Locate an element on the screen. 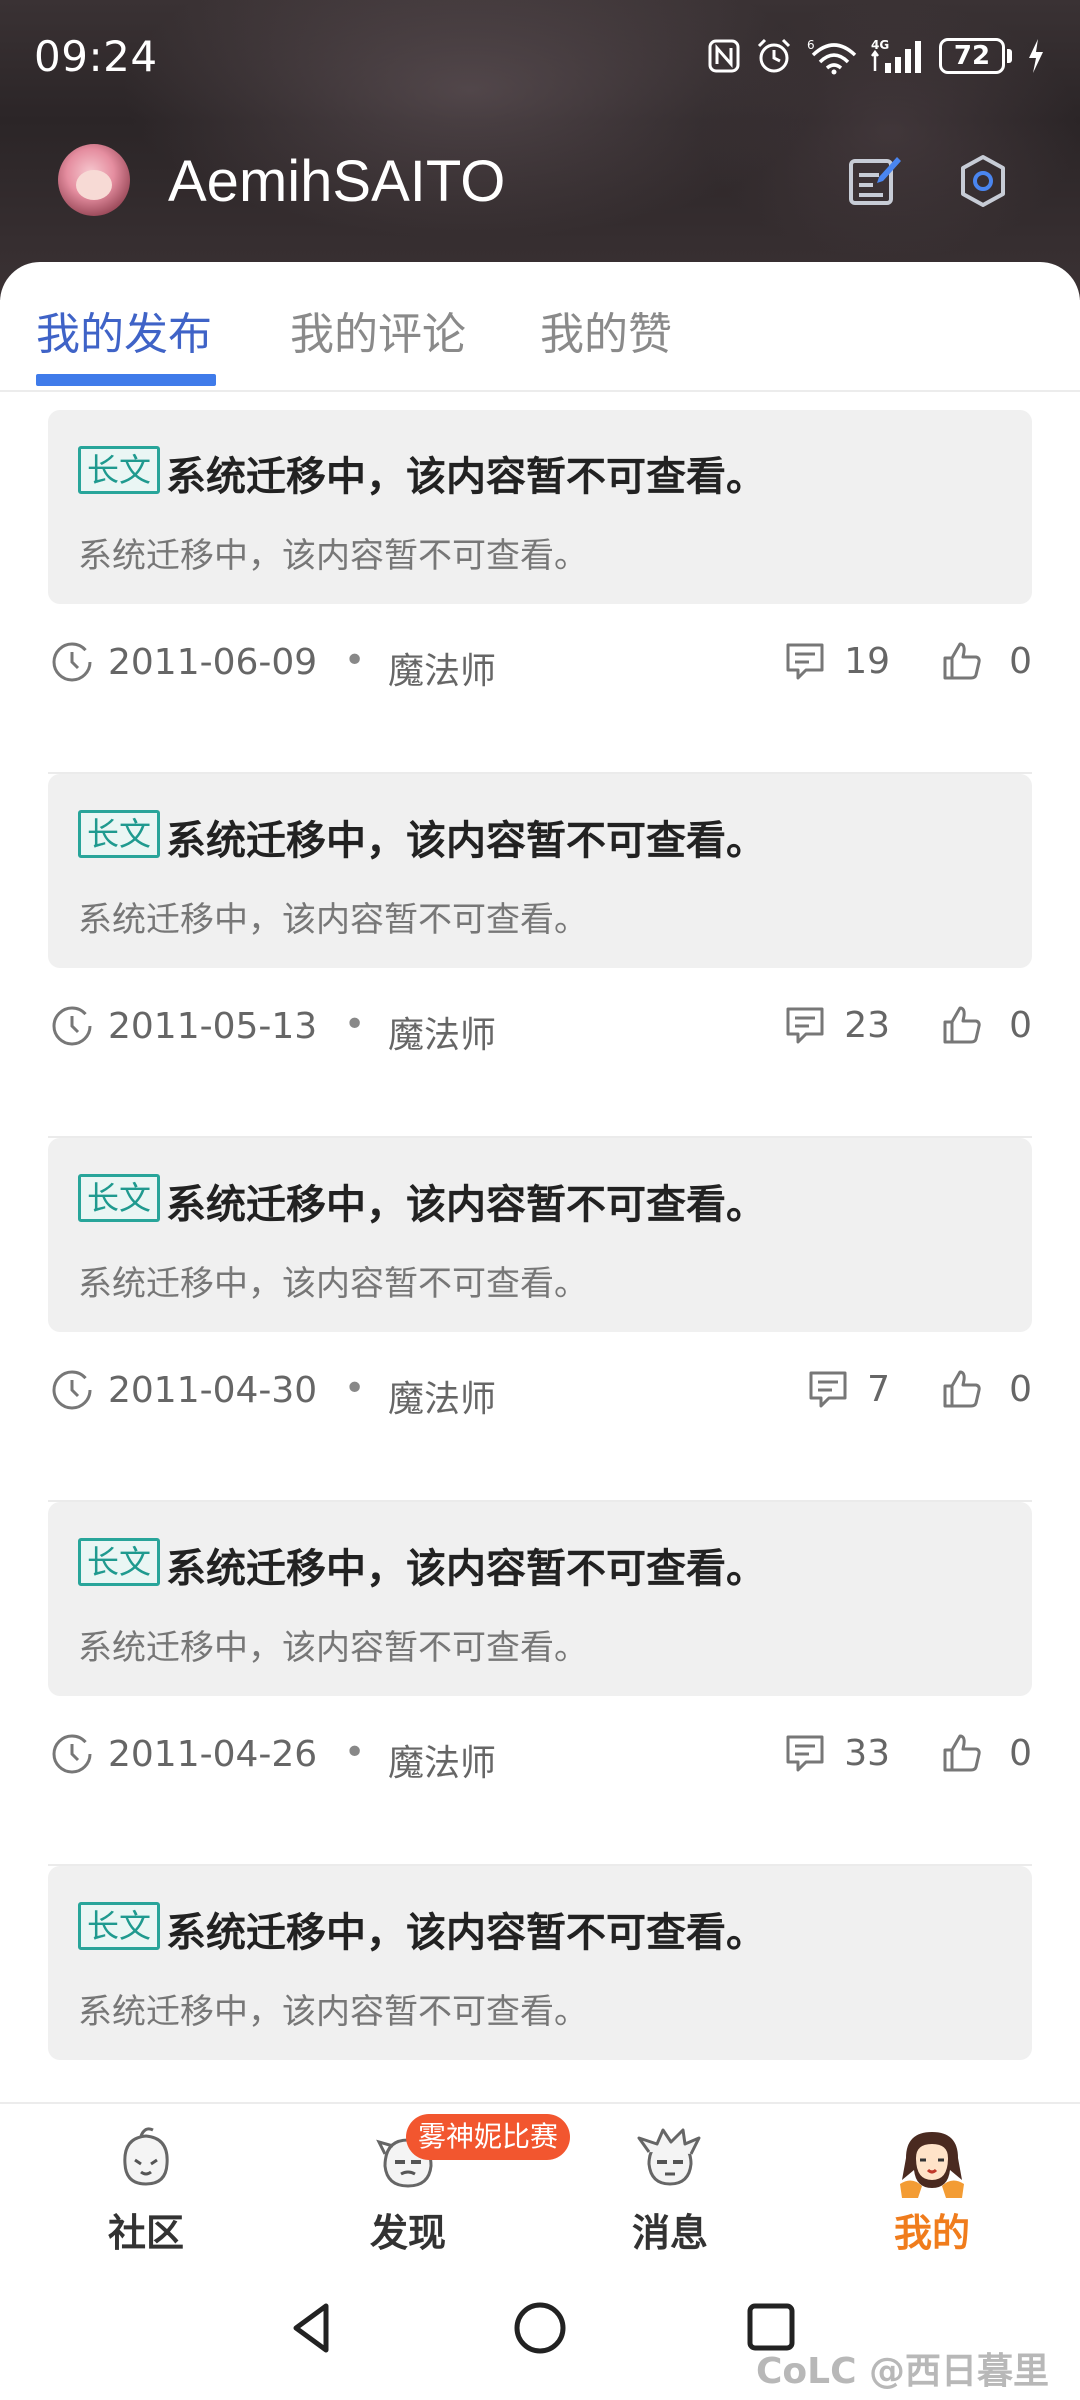 This screenshot has width=1080, height=2400. comment-count: 19 is located at coordinates (867, 661).